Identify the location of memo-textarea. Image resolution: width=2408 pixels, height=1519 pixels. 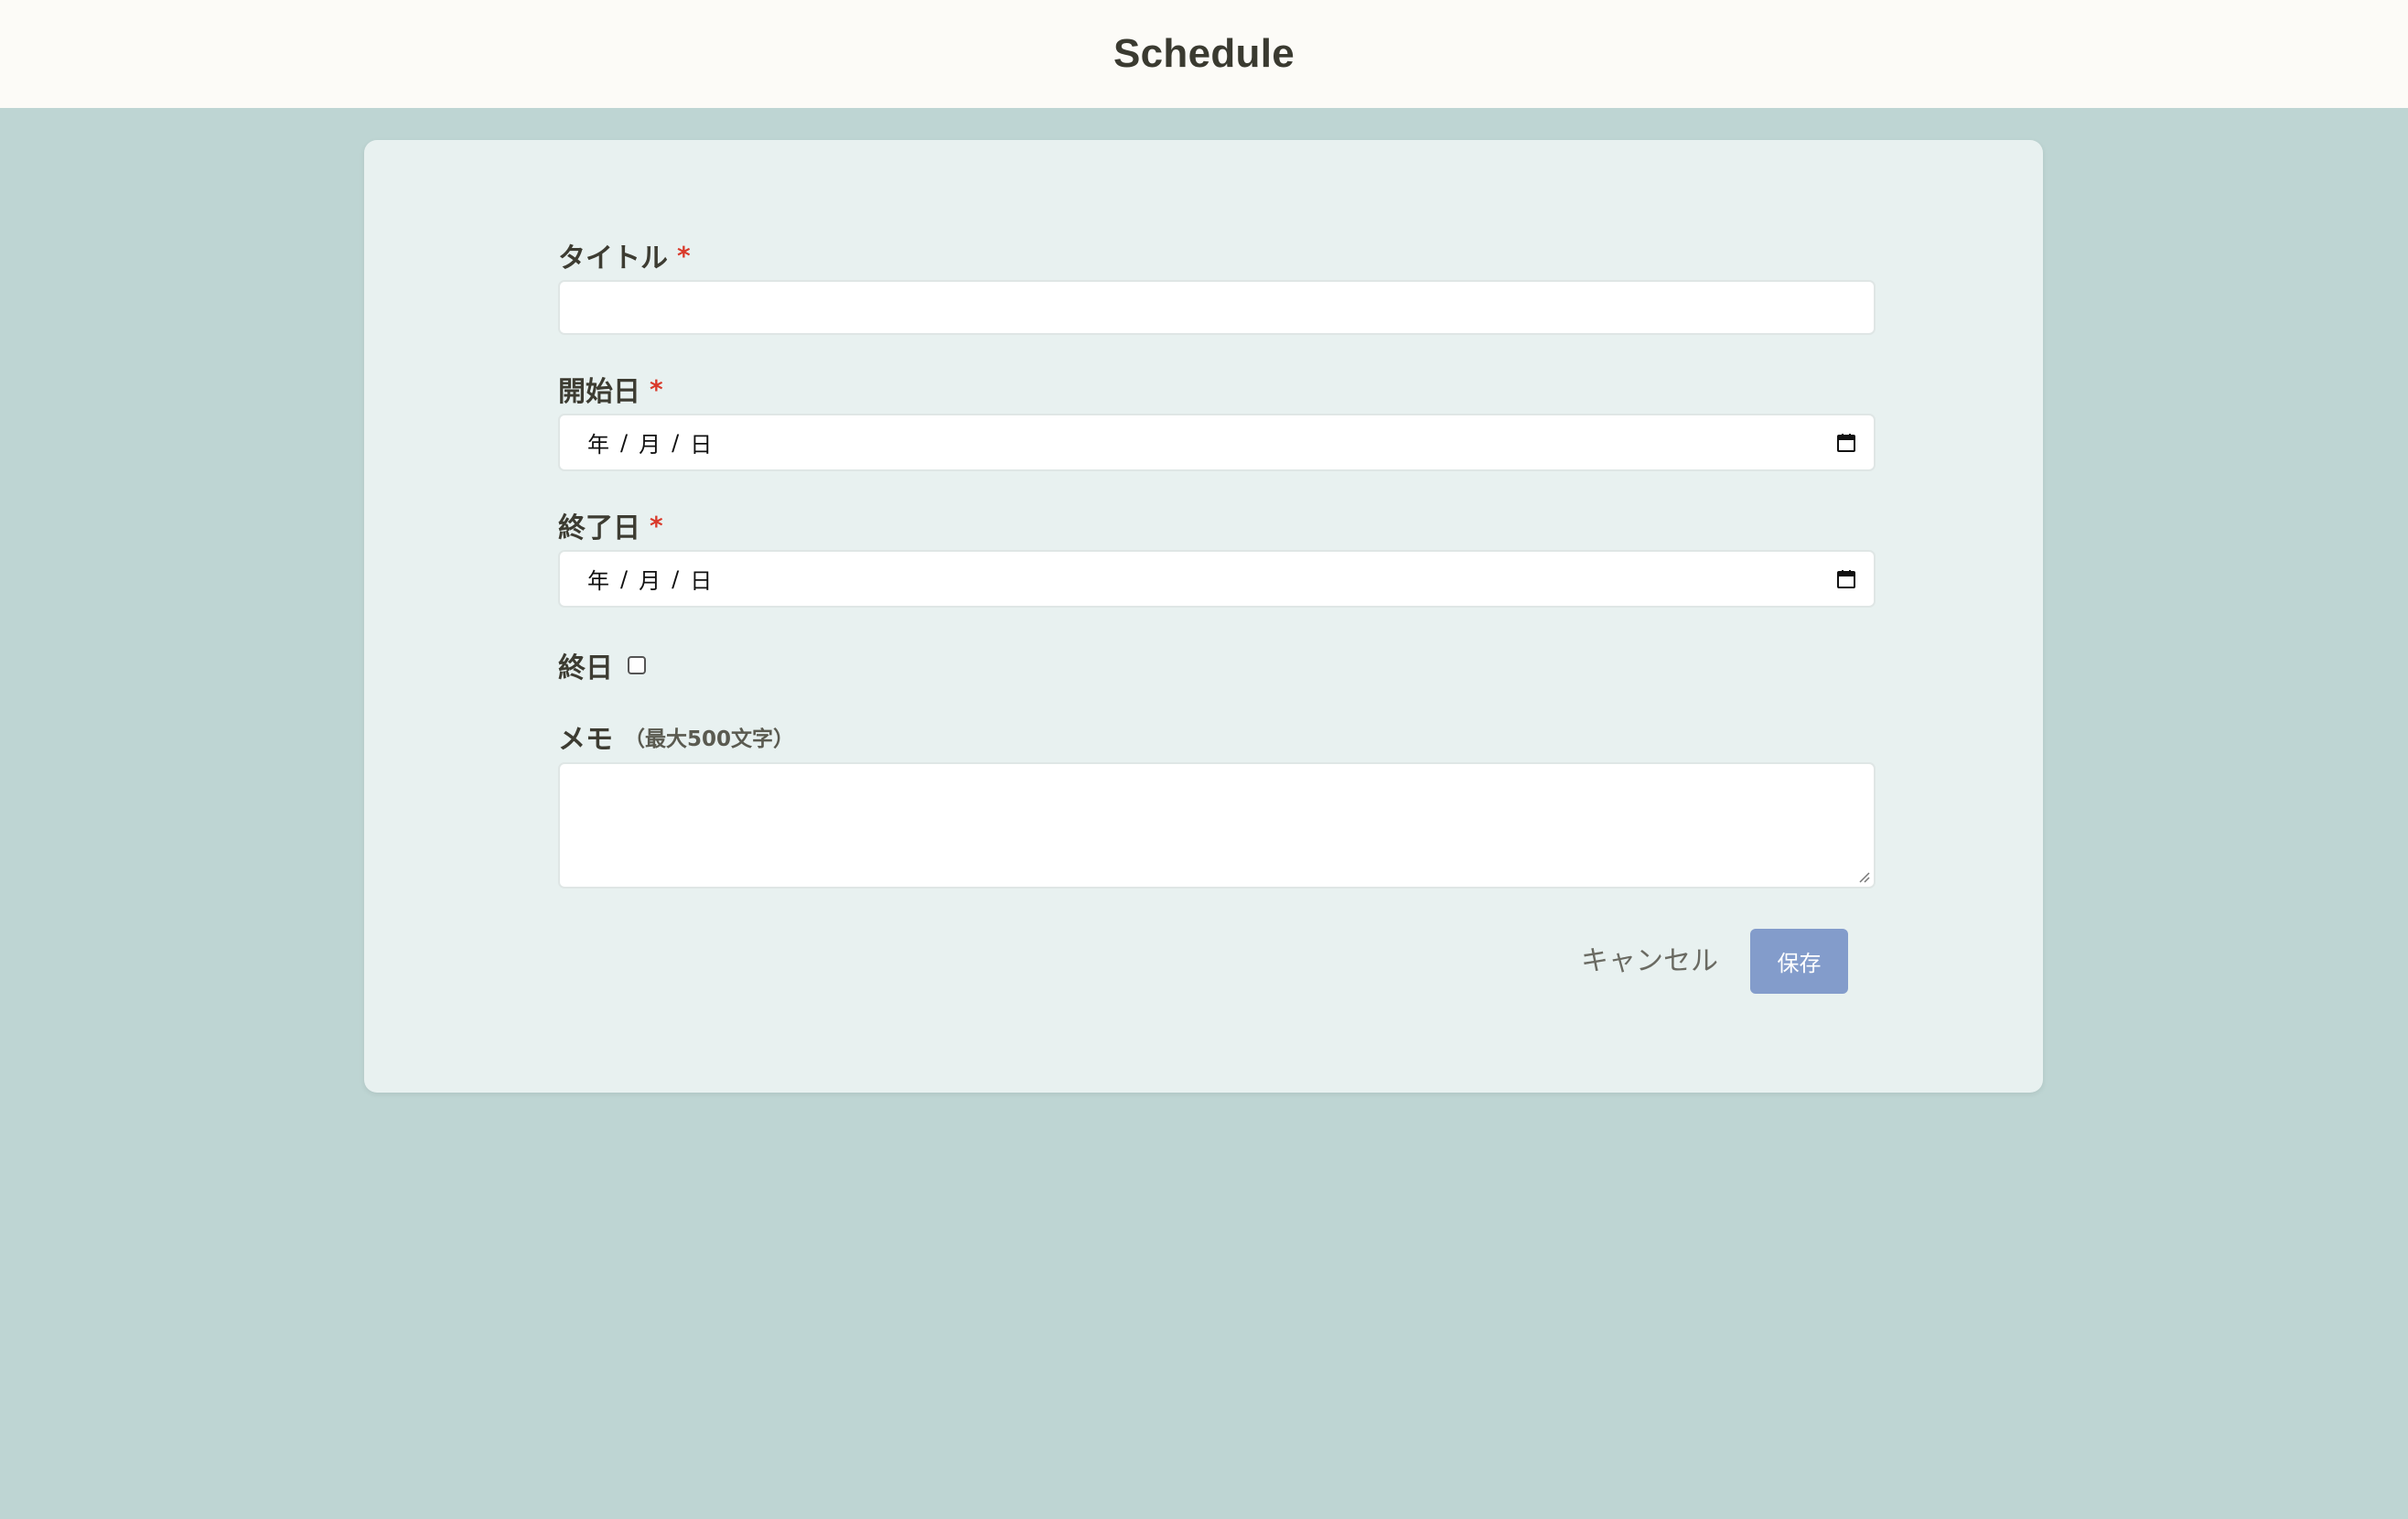
(1217, 825).